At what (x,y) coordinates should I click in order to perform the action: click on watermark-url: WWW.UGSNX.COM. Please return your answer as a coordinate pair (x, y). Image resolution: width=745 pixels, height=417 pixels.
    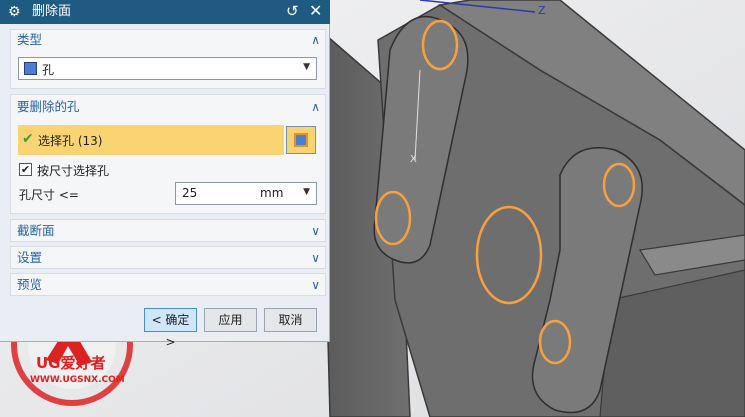
    Looking at the image, I should click on (77, 380).